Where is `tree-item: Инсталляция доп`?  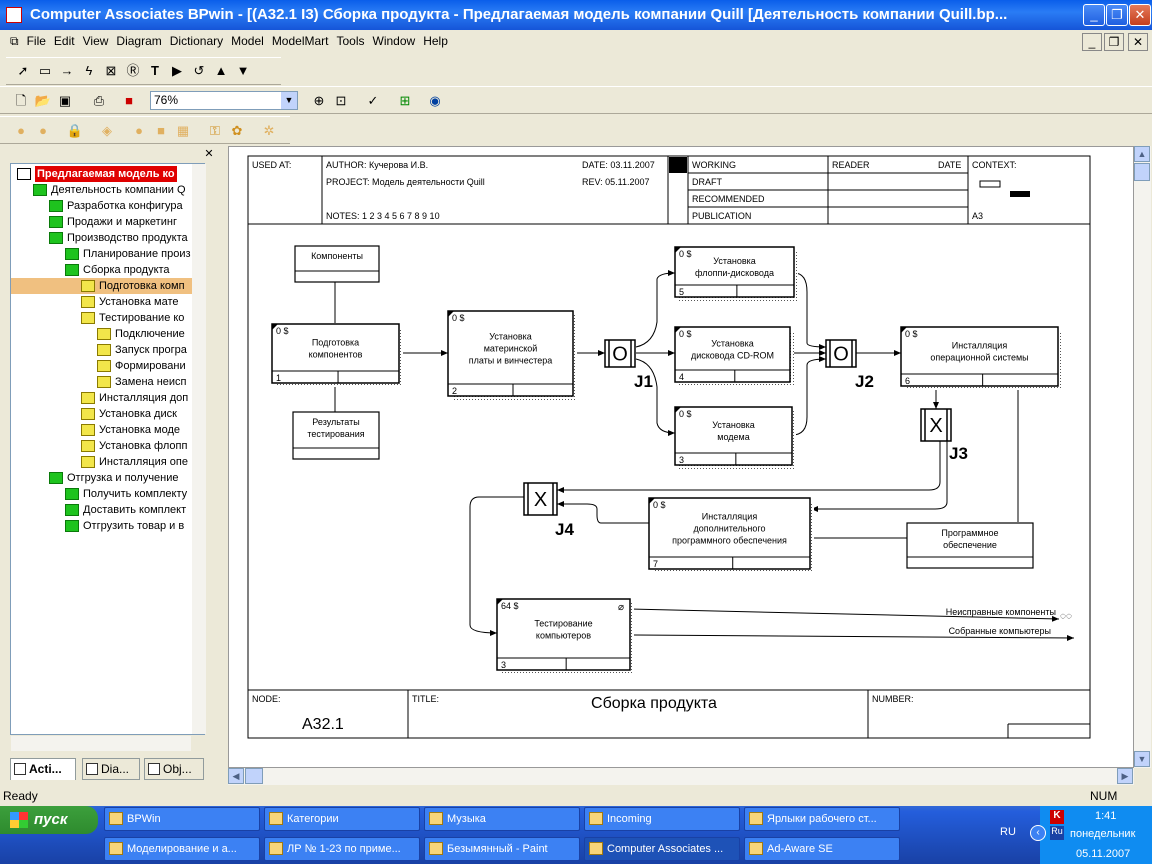
tree-item: Инсталляция доп is located at coordinates (142, 398).